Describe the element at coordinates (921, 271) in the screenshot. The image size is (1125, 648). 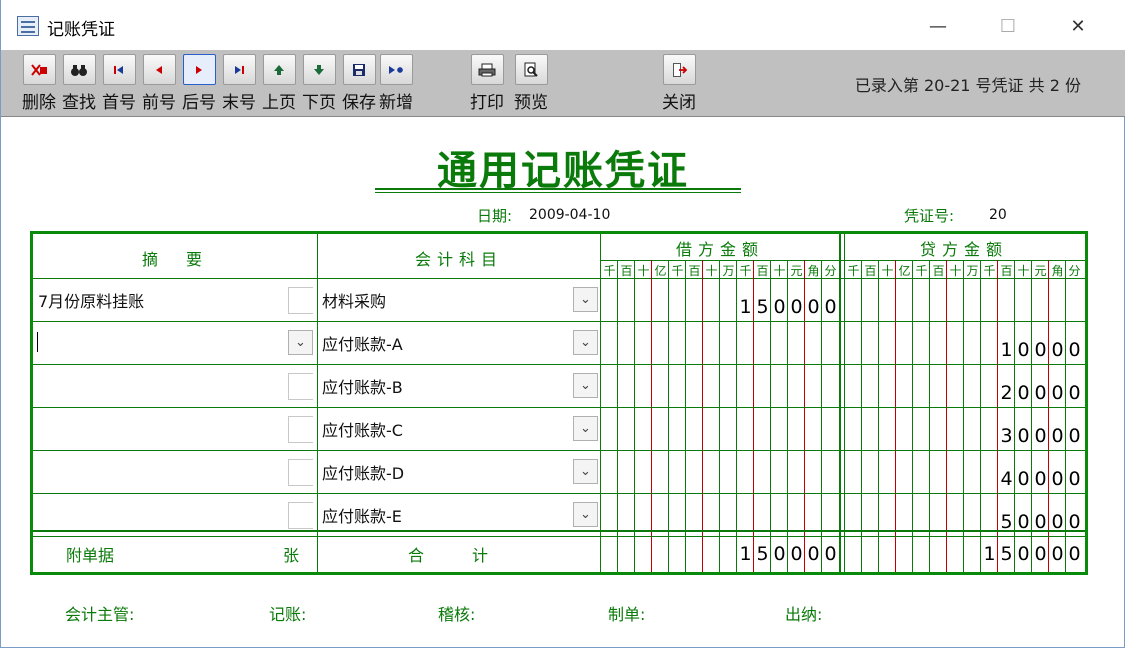
I see `credit-unit-4: 千` at that location.